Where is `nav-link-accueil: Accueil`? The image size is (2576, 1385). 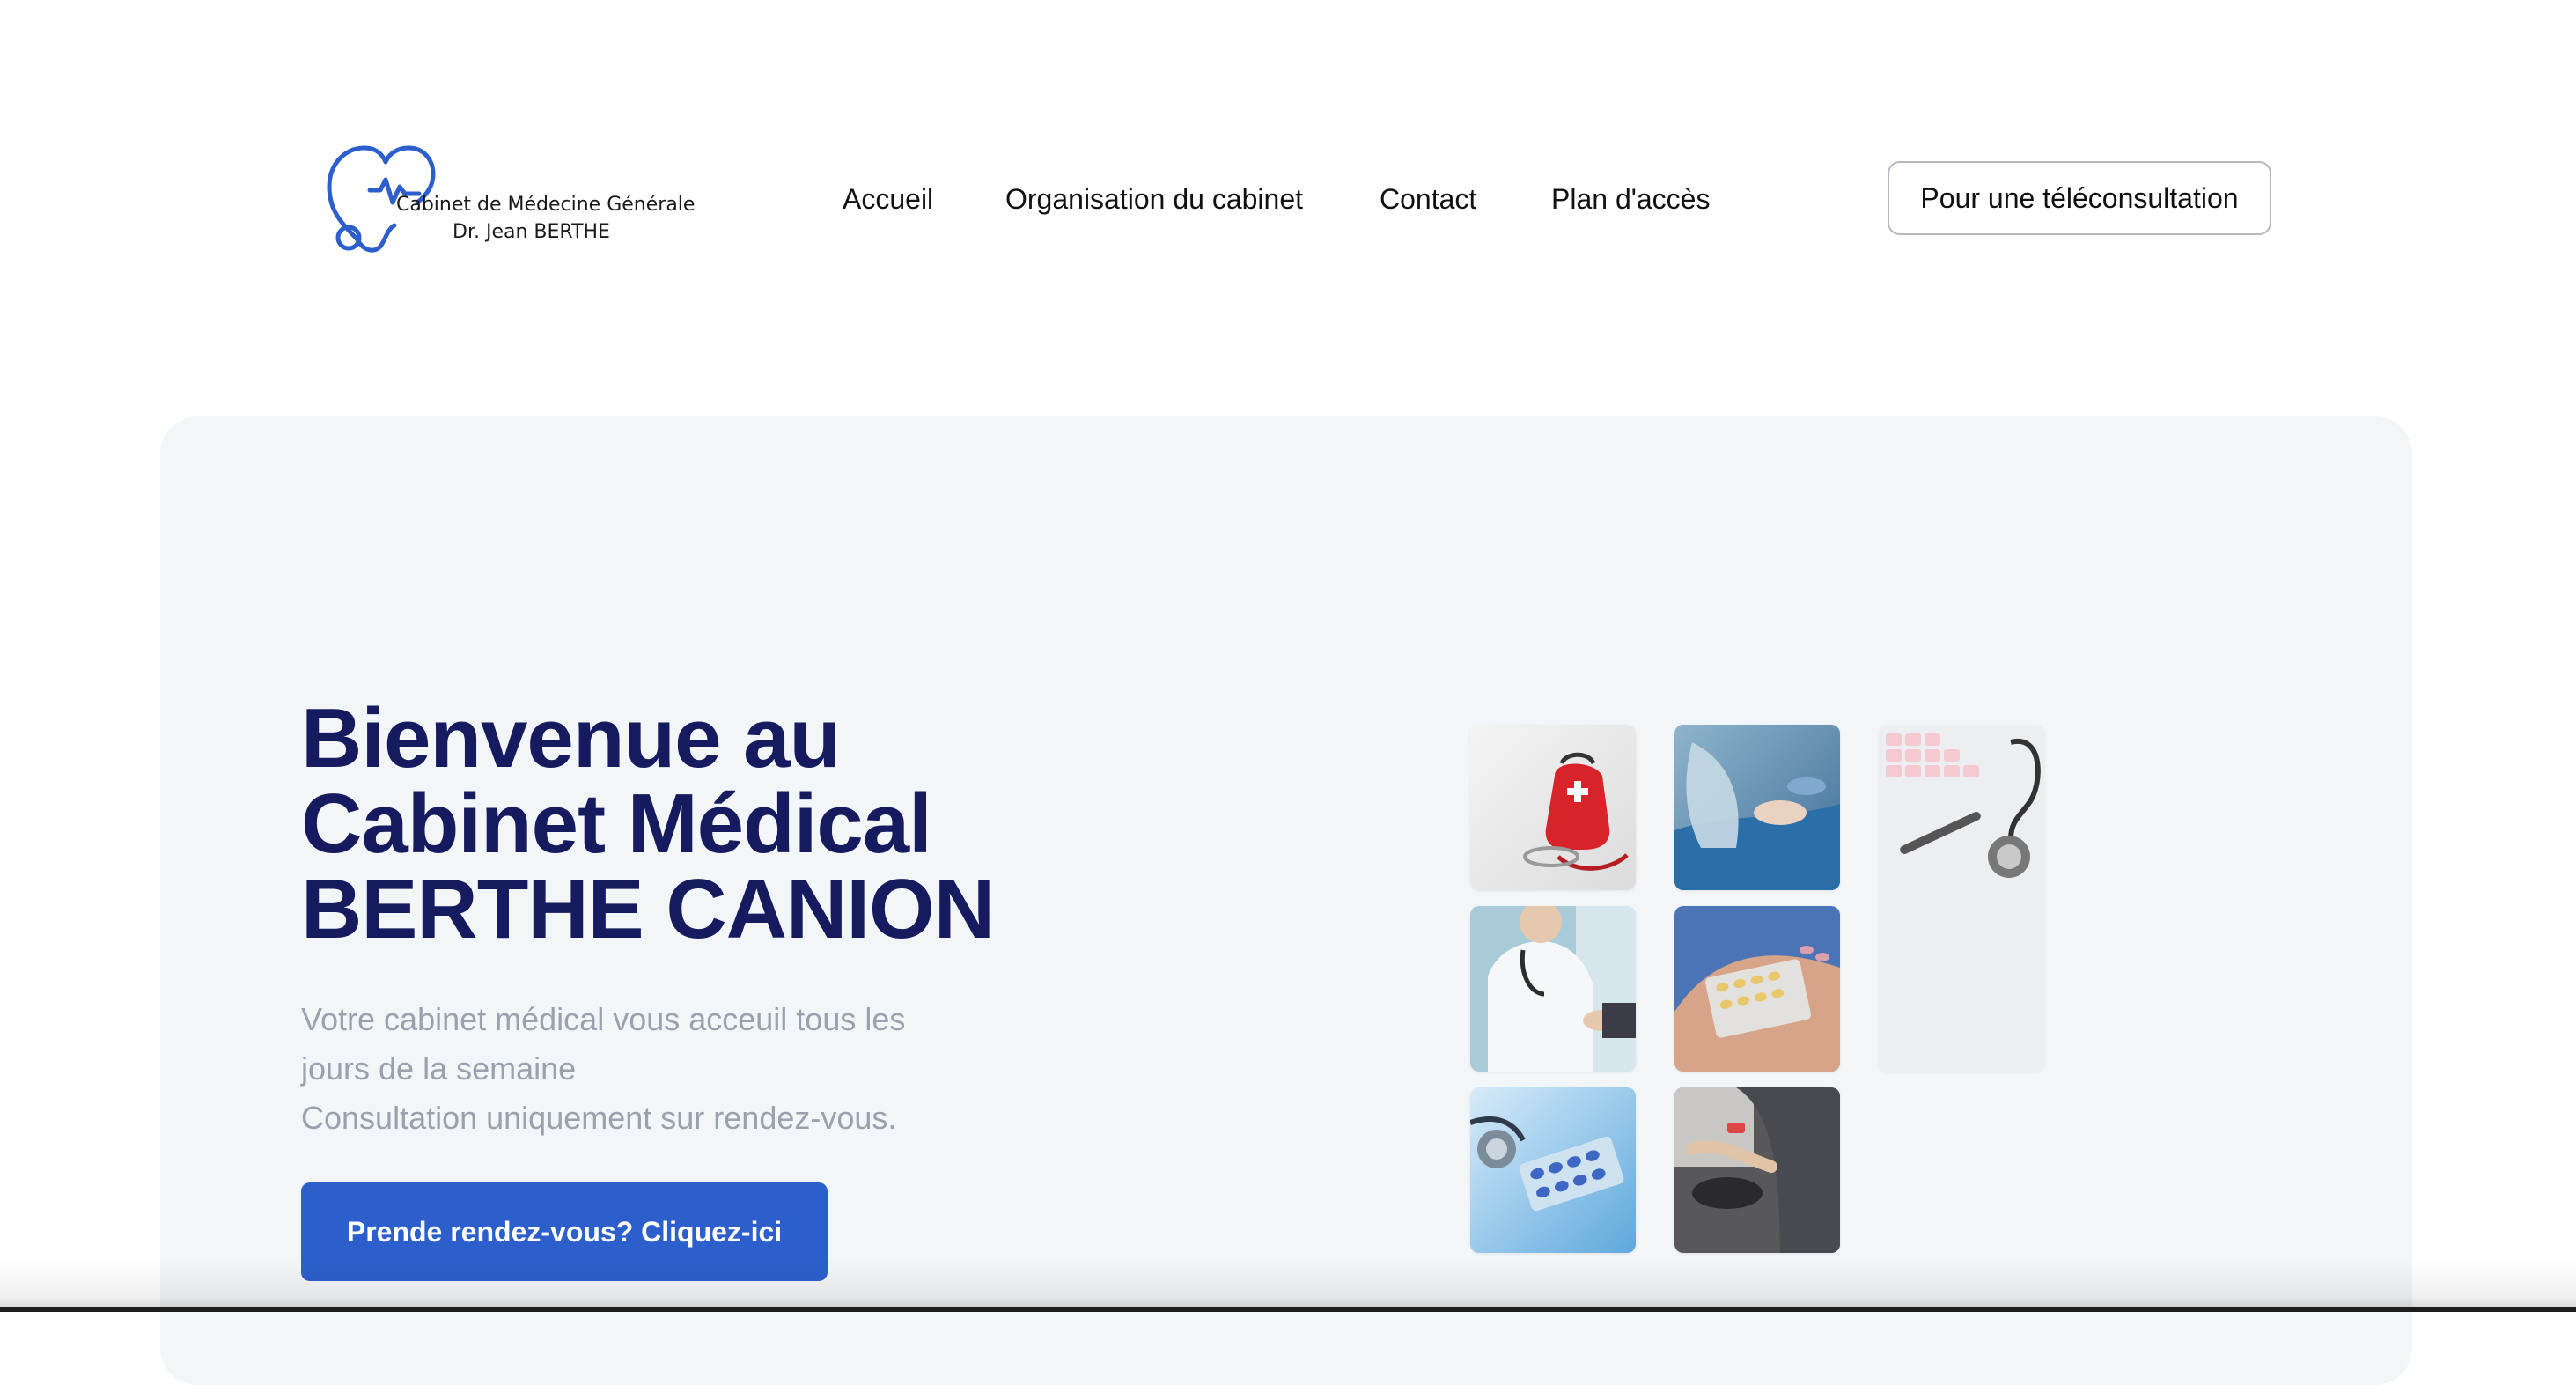
nav-link-accueil: Accueil is located at coordinates (888, 199).